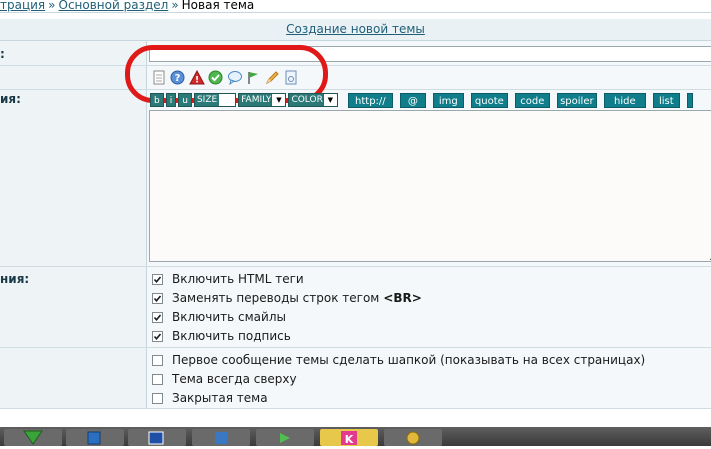 Image resolution: width=711 pixels, height=449 pixels. I want to click on warning-icon: !, so click(196, 77).